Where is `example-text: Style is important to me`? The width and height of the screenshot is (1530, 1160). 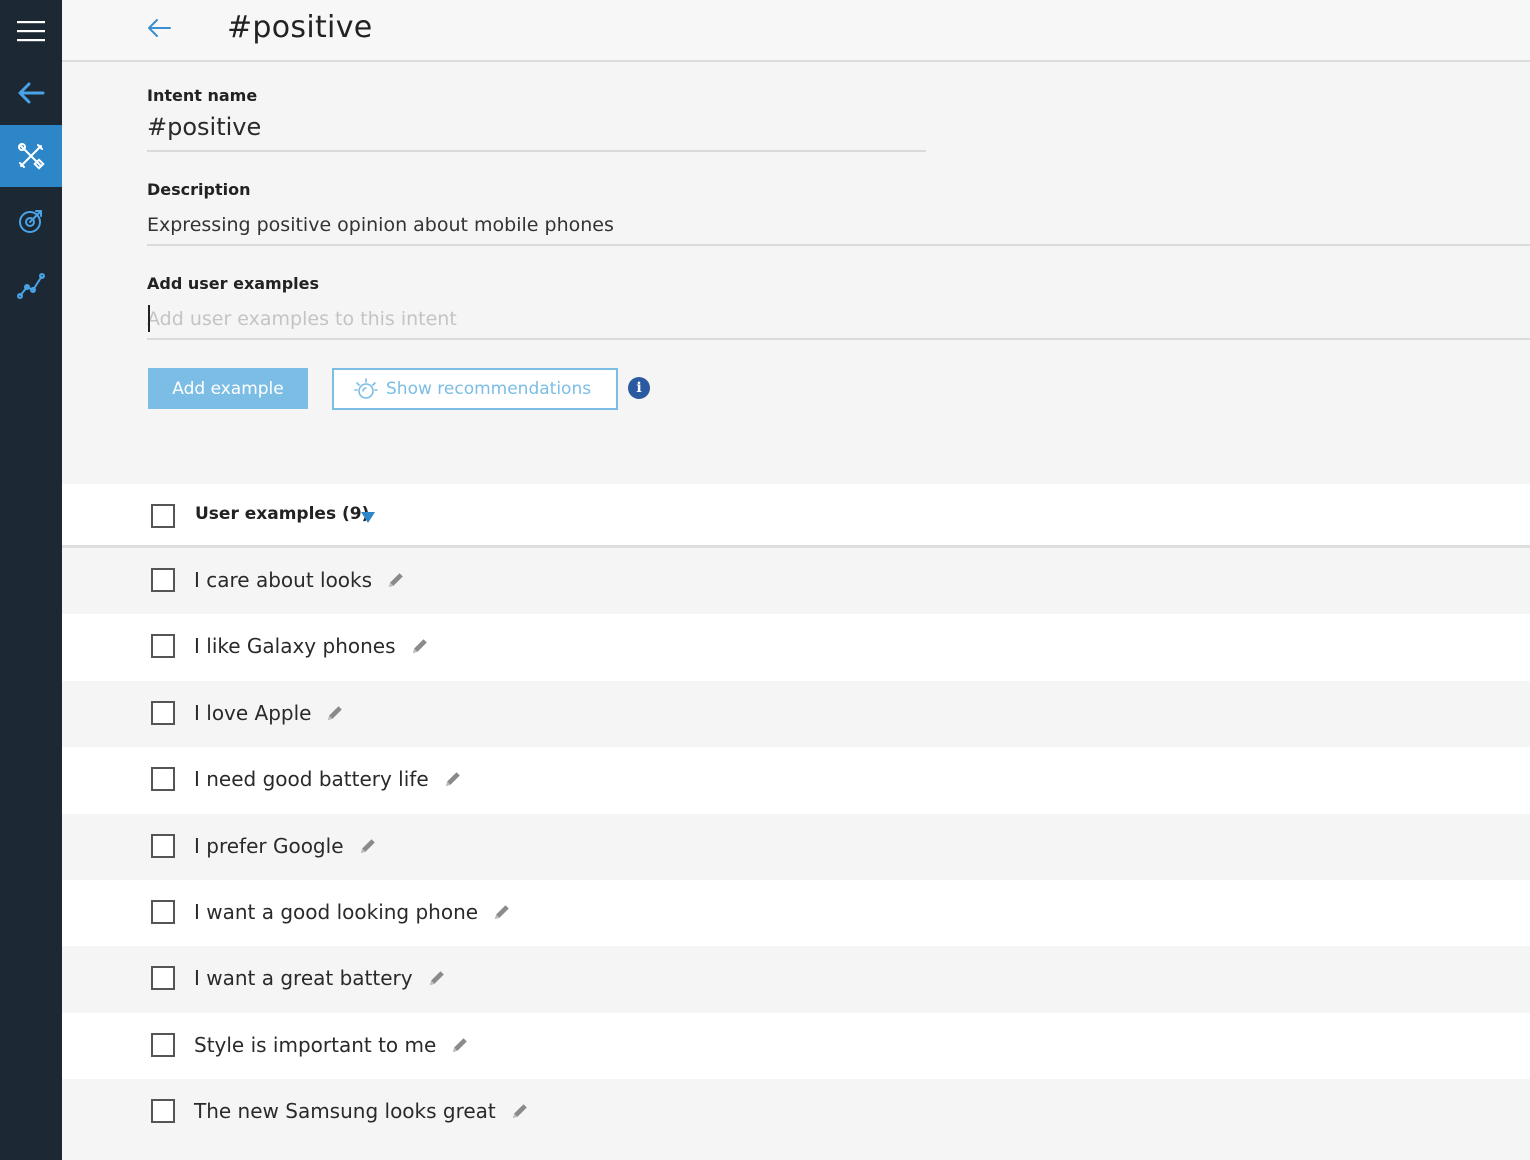
example-text: Style is important to me is located at coordinates (315, 1044).